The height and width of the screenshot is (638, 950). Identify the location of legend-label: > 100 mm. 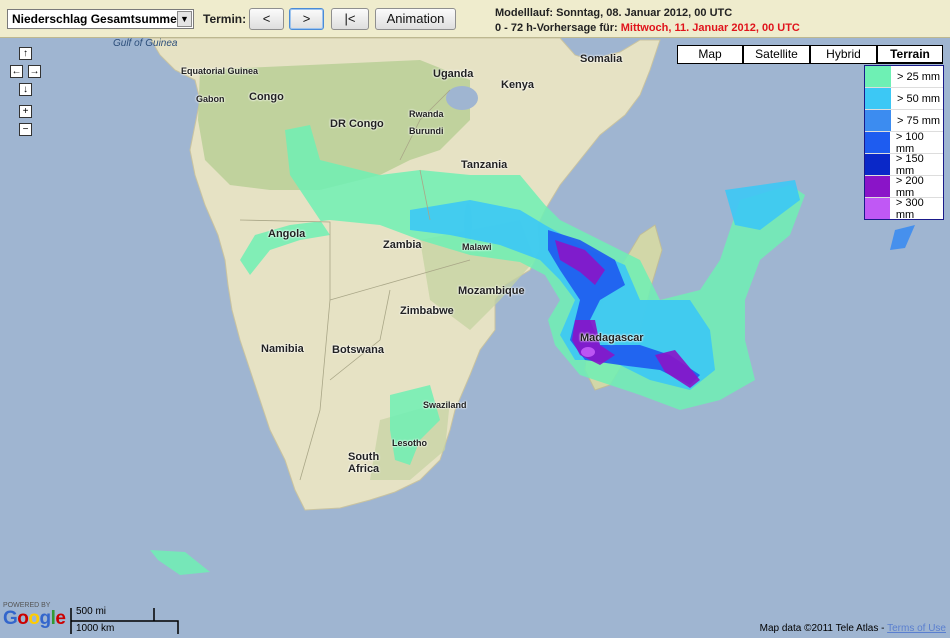
(909, 142).